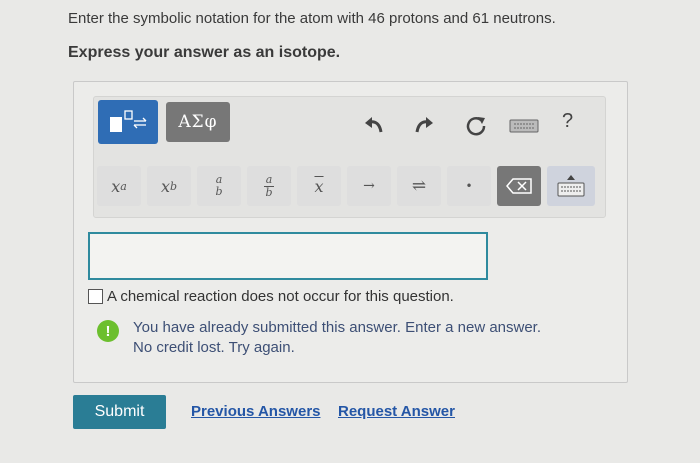  What do you see at coordinates (214, 347) in the screenshot?
I see `feedback-line-2: No credit lost. Try again.` at bounding box center [214, 347].